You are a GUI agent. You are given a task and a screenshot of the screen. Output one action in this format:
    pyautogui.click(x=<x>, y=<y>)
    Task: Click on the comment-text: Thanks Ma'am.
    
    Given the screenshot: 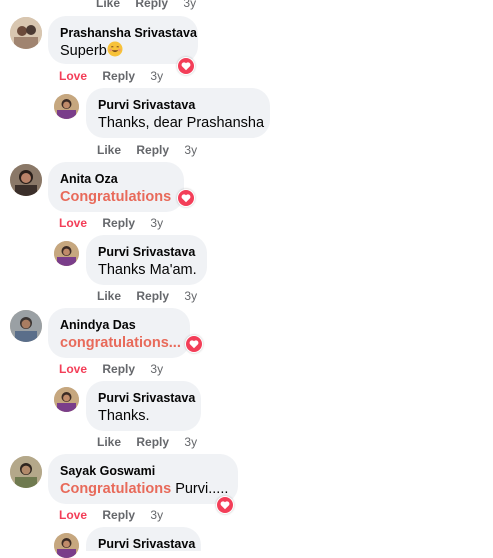 What is the action you would take?
    pyautogui.click(x=147, y=270)
    